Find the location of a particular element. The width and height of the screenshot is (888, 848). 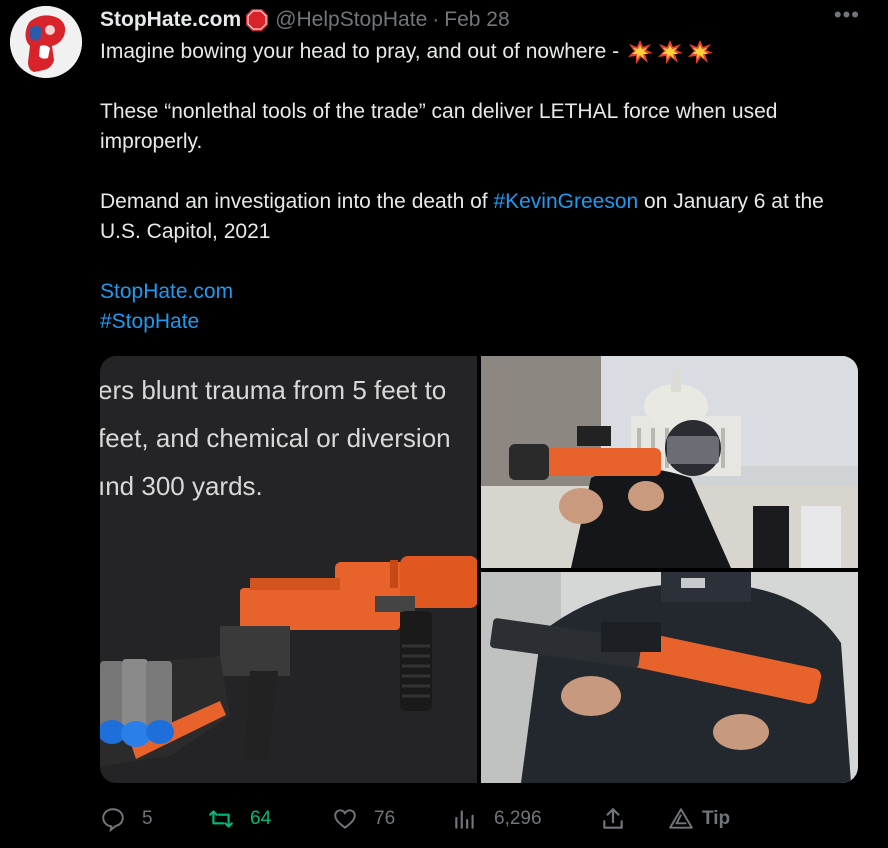

tweet-header: StopHate.com @HelpStopHate · Feb 28 is located at coordinates (305, 20).